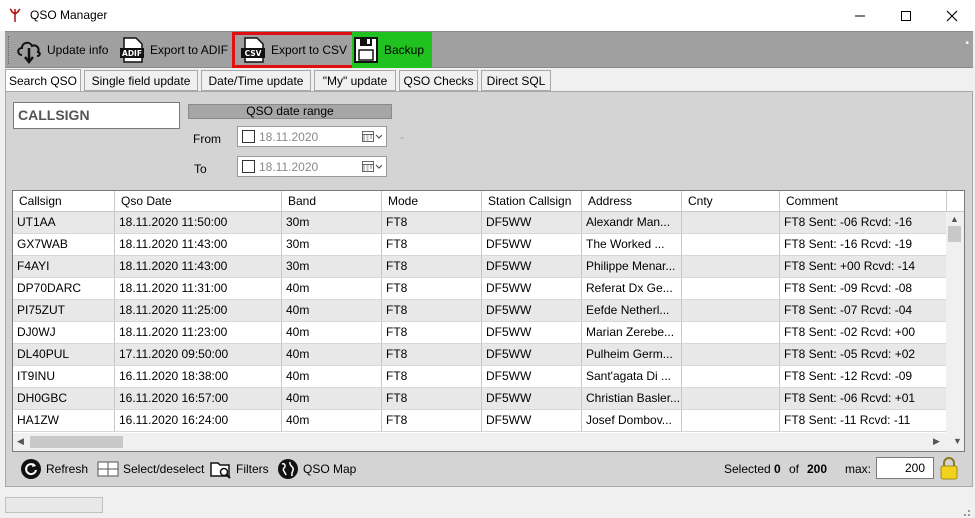 This screenshot has height=518, width=975. Describe the element at coordinates (96, 115) in the screenshot. I see `callsign-input: CALLSIGN` at that location.